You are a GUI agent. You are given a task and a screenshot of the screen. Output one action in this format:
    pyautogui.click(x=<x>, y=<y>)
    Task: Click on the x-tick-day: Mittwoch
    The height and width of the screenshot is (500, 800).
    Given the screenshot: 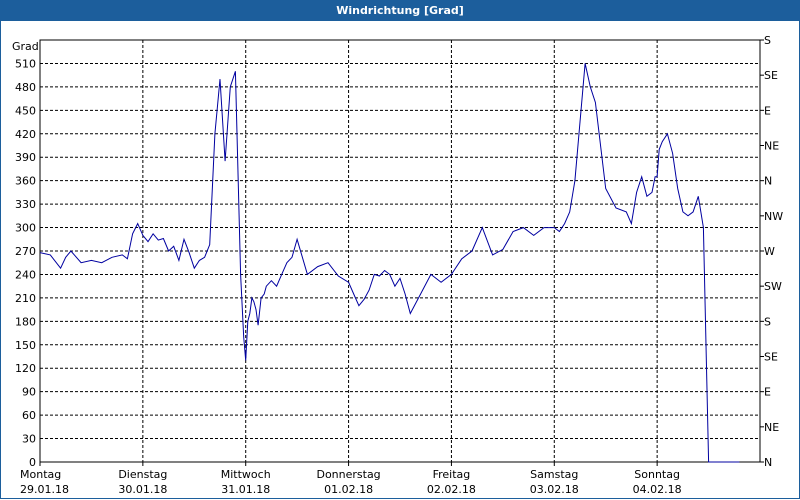 What is the action you would take?
    pyautogui.click(x=246, y=474)
    